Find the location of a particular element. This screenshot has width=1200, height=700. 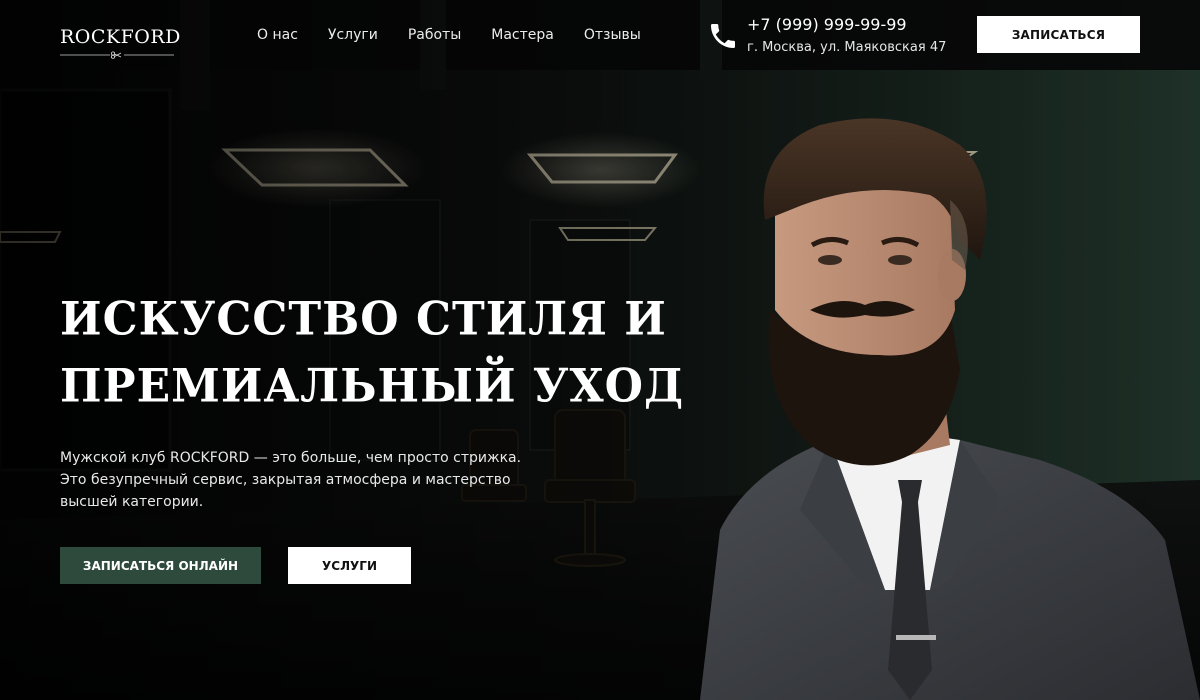

hero-title-line-2: премиальный уход is located at coordinates (372, 386).